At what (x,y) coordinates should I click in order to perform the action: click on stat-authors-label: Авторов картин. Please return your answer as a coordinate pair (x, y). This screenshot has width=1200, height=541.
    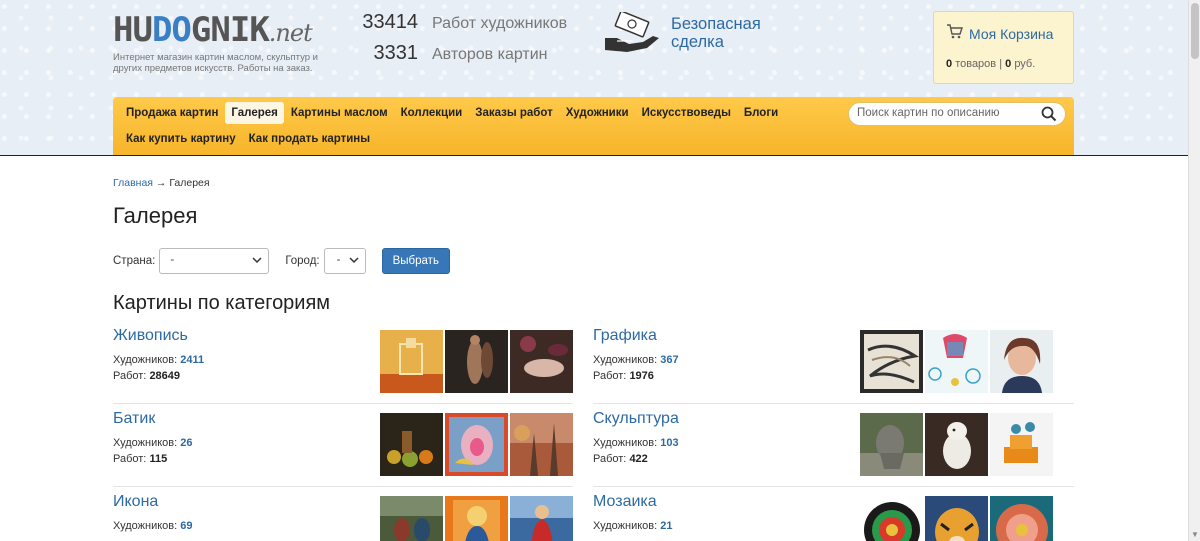
    Looking at the image, I should click on (490, 54).